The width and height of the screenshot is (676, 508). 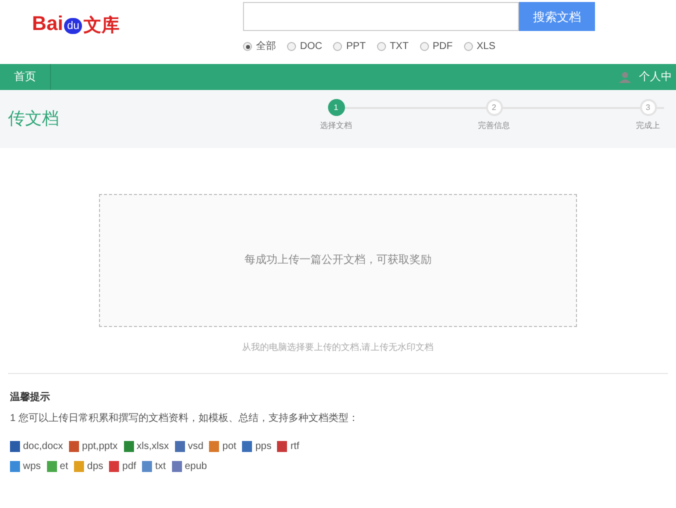 I want to click on logo: Bai du 文库, so click(x=75, y=23).